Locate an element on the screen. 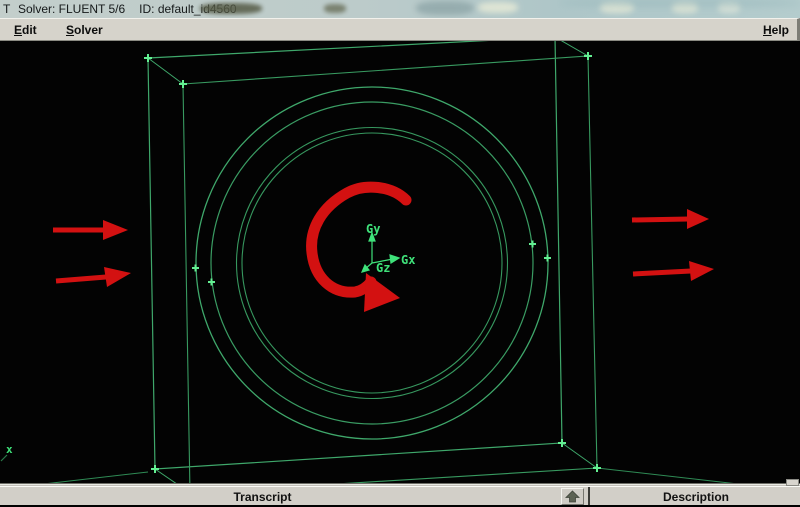  solver-label: Solver: FLUENT 5/6 is located at coordinates (72, 9).